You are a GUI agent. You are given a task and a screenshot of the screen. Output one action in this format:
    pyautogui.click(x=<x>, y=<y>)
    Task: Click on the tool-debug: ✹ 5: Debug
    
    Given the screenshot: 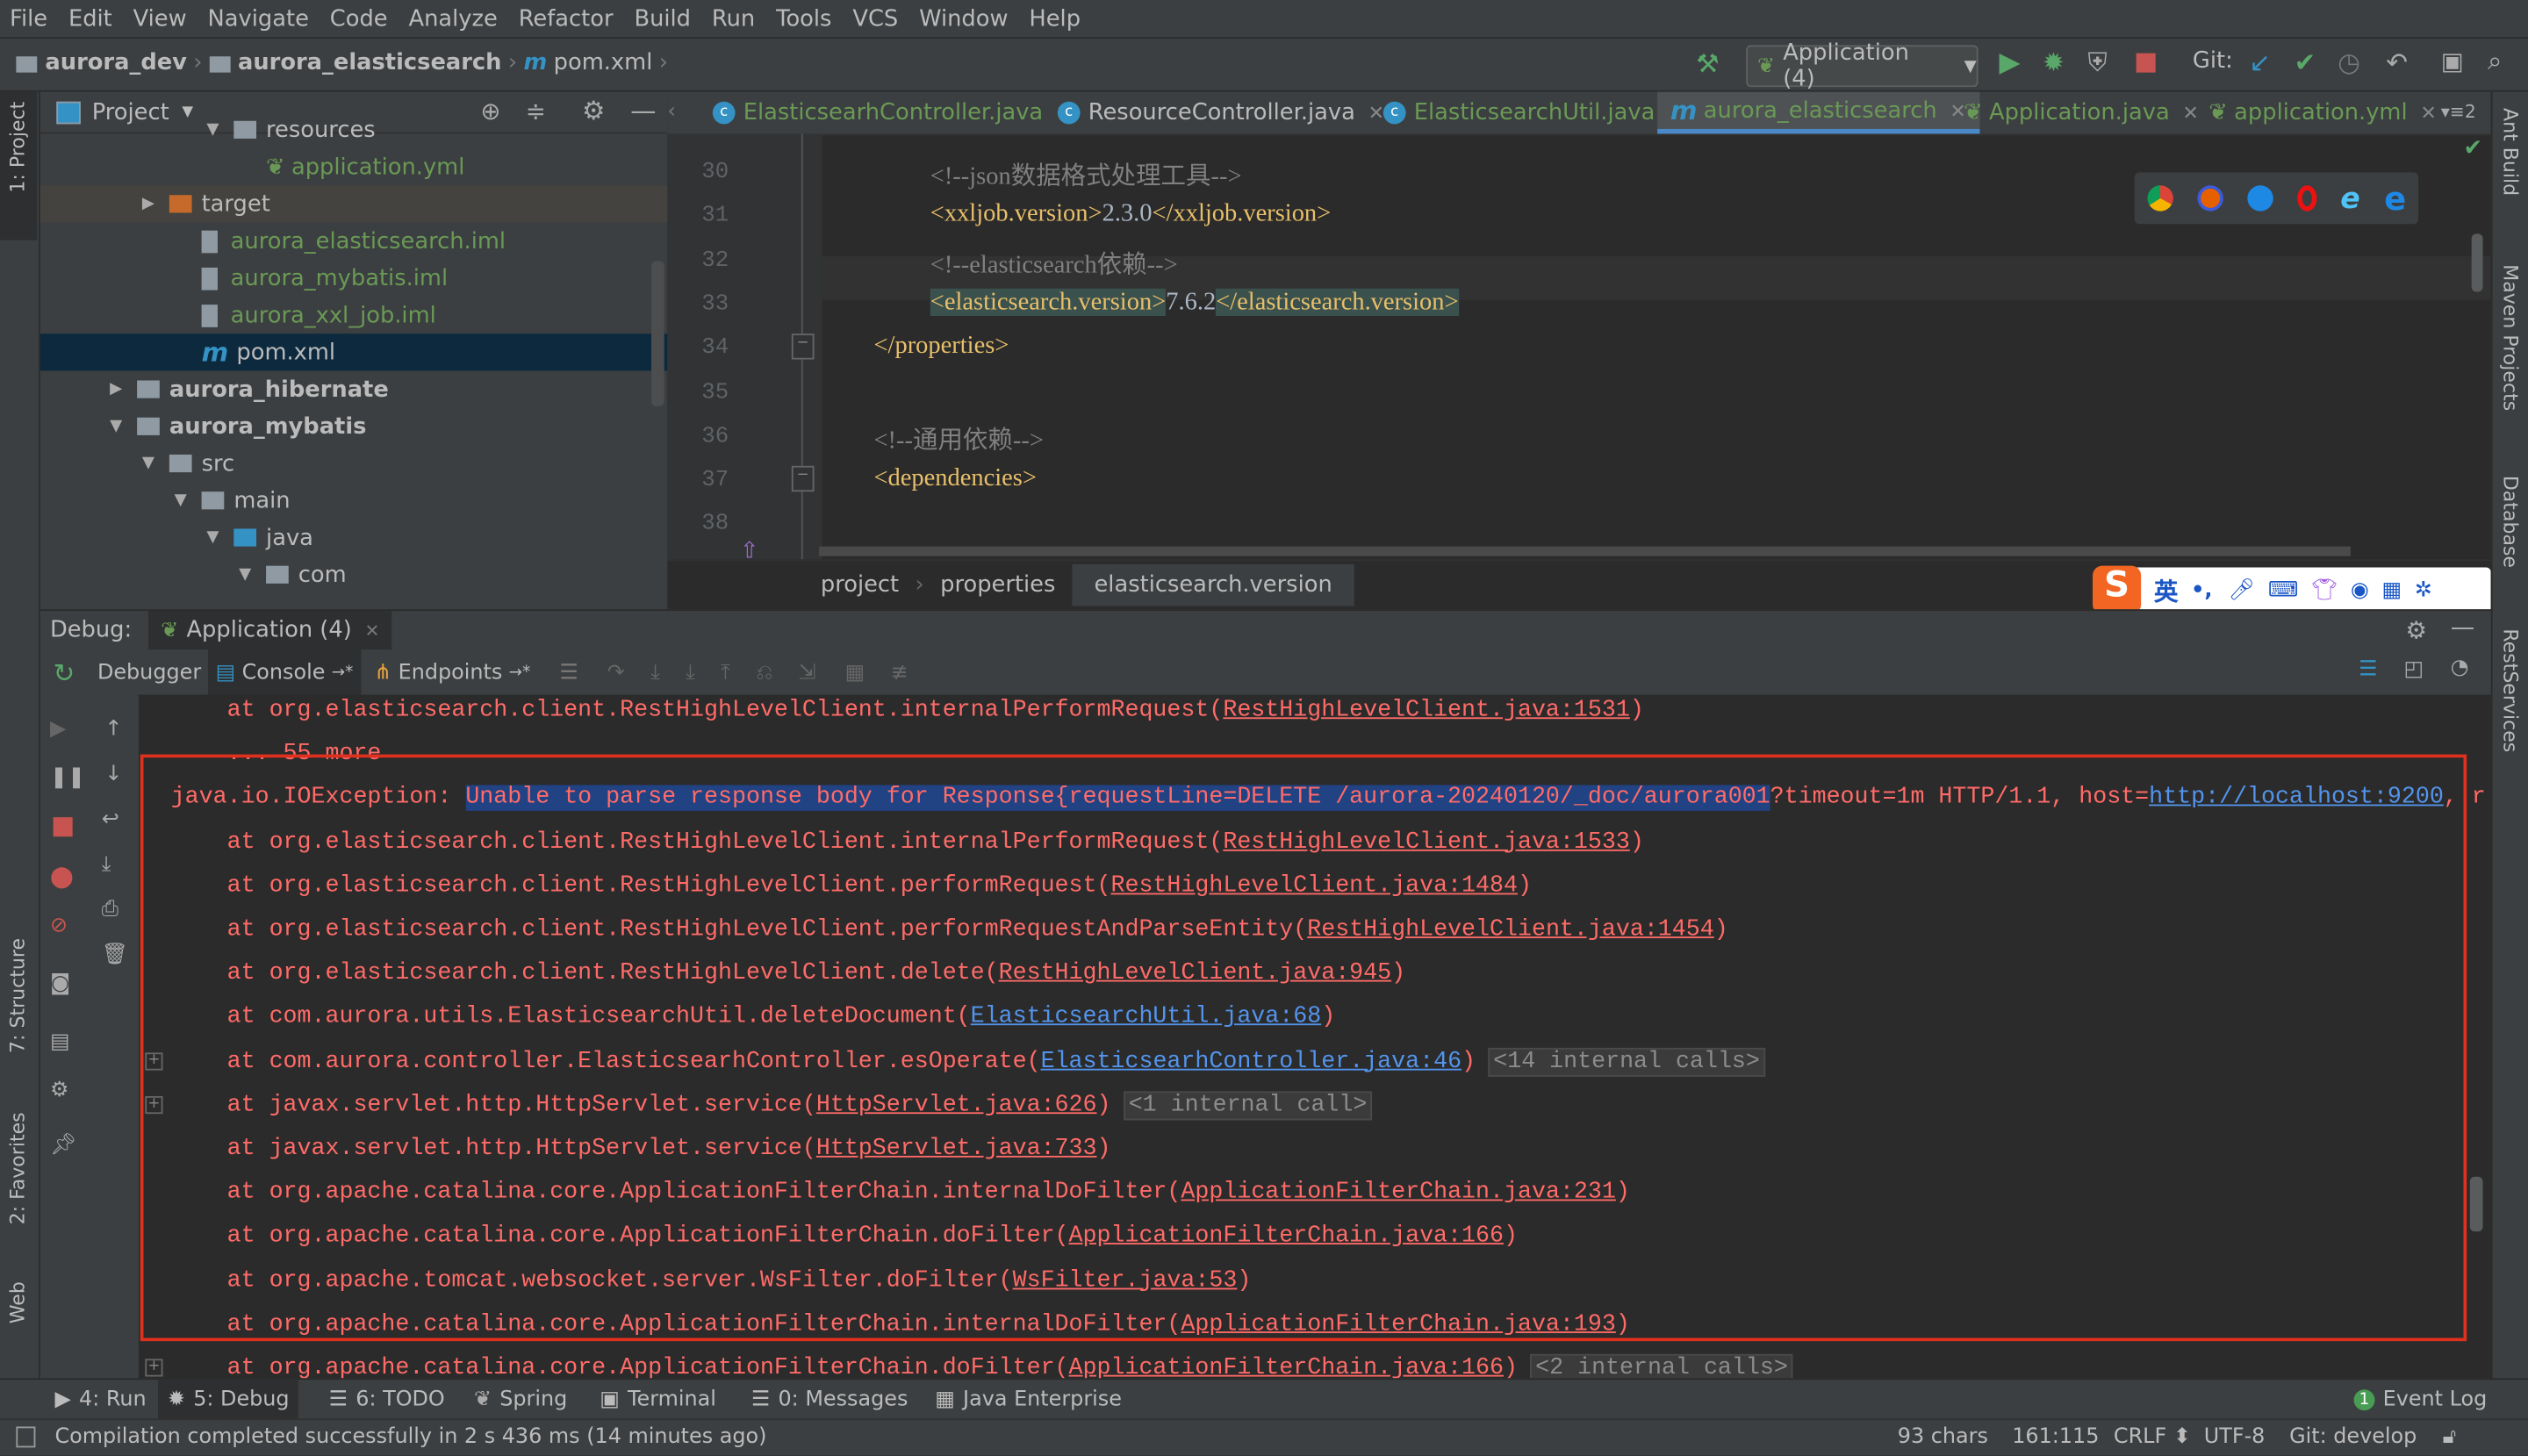 What is the action you would take?
    pyautogui.click(x=228, y=1400)
    